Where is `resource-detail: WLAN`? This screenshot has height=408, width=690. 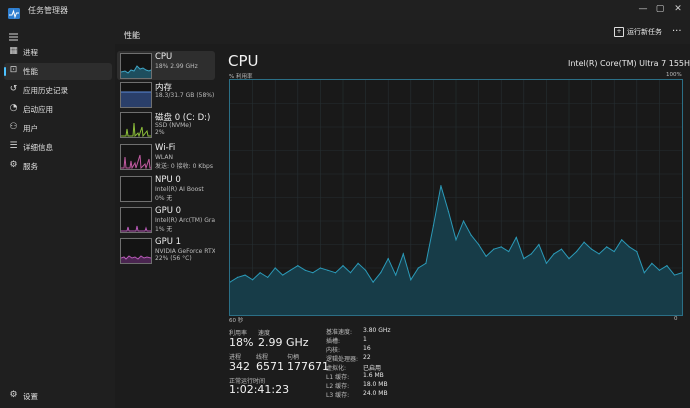 resource-detail: WLAN is located at coordinates (164, 157).